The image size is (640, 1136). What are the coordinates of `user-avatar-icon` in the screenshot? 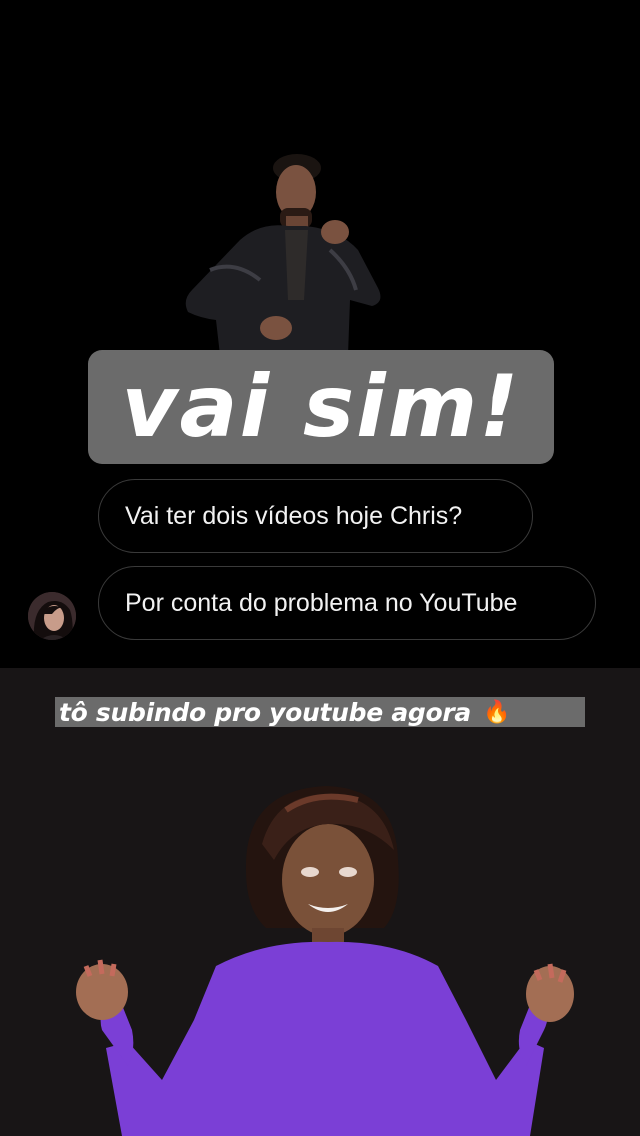 It's located at (52, 616).